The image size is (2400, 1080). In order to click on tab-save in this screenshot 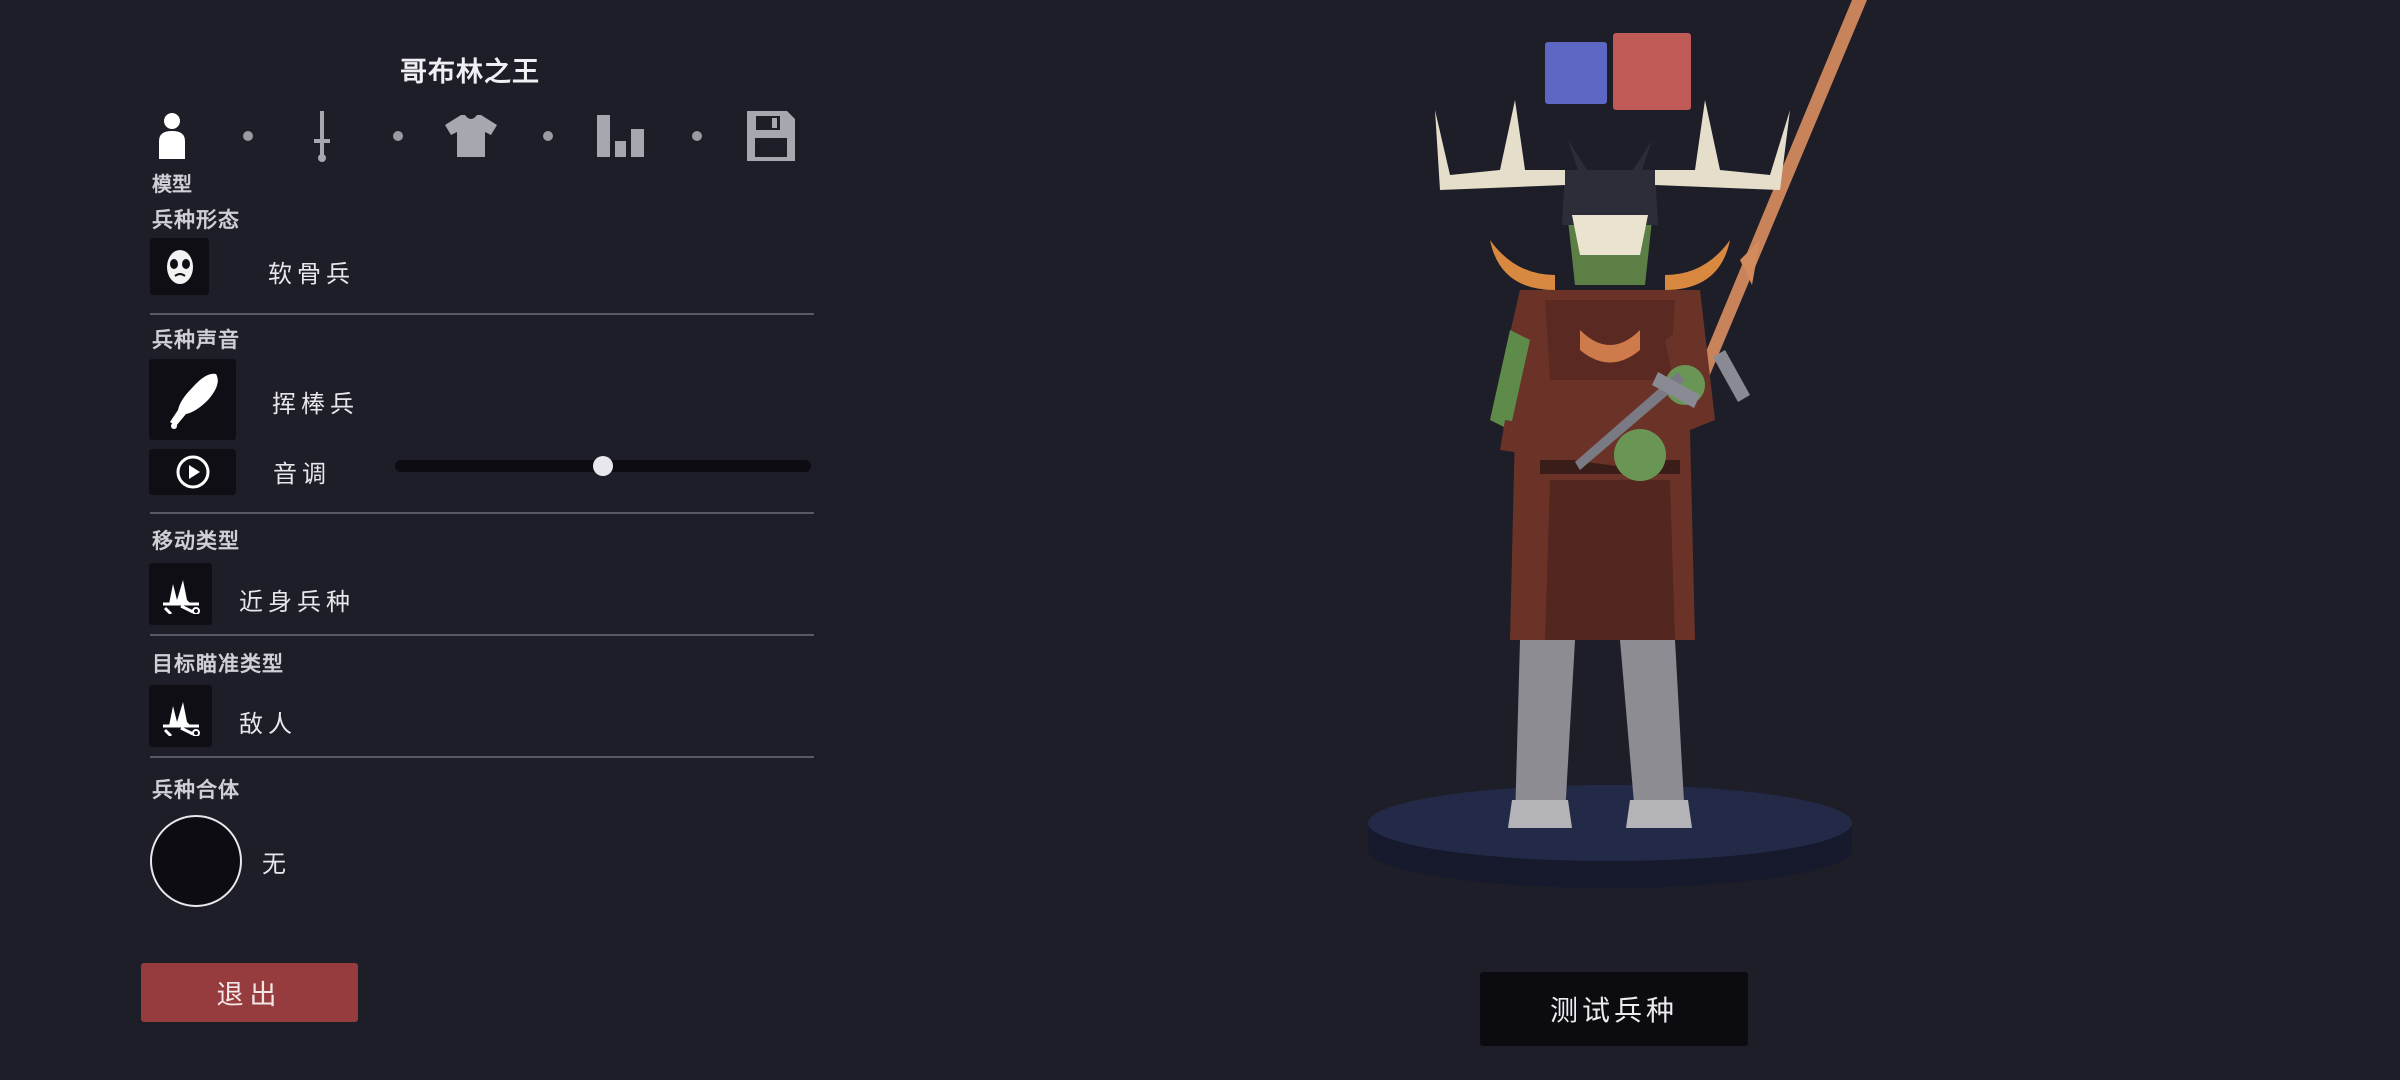, I will do `click(771, 136)`.